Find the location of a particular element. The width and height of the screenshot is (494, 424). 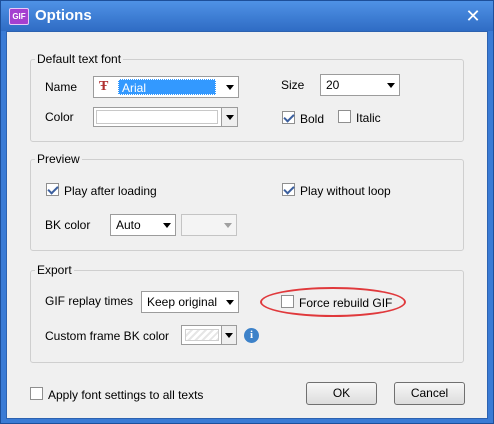

font-color-picker is located at coordinates (165, 117).